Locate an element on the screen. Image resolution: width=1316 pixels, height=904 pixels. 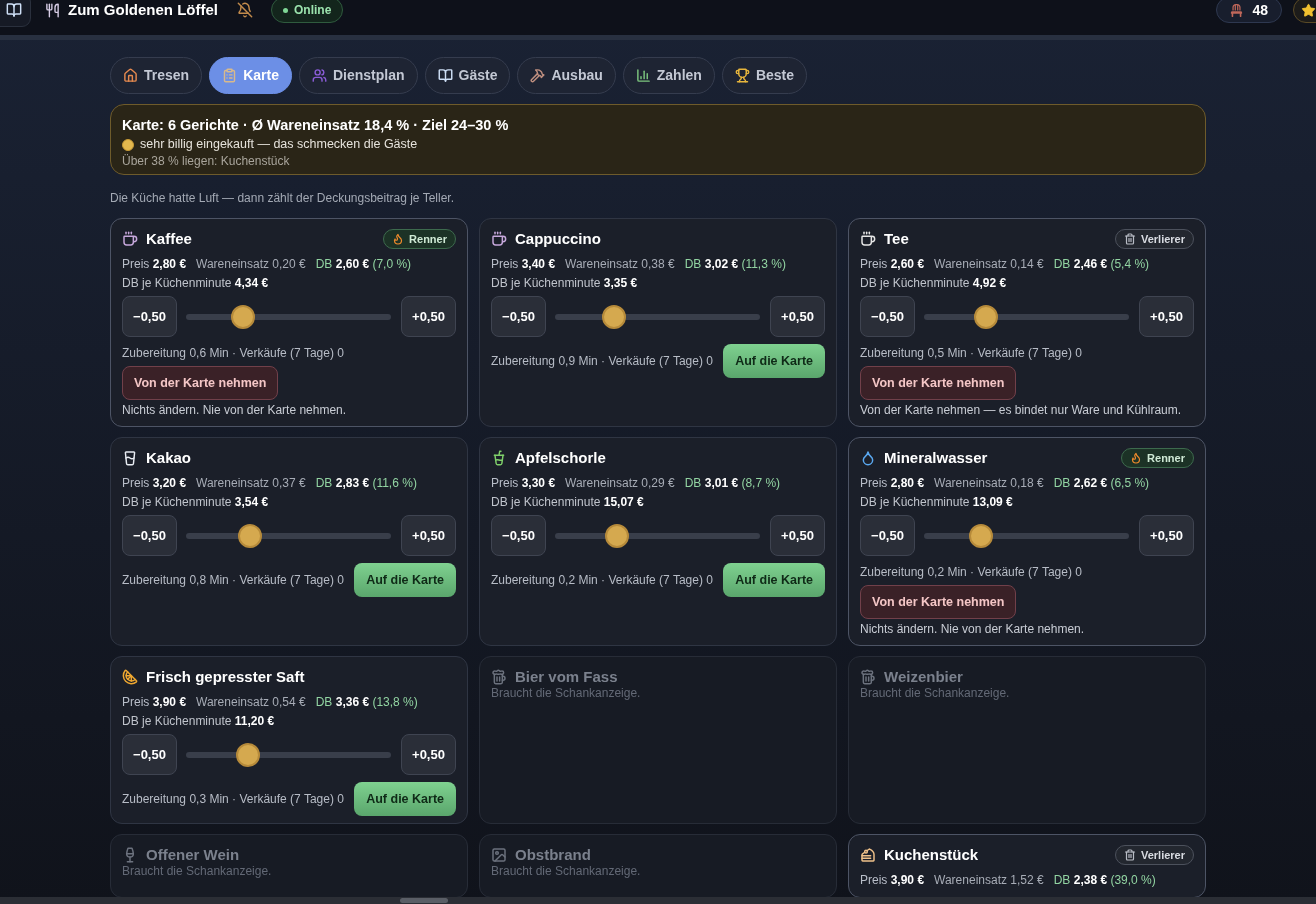
dish-name: Obstbrand is located at coordinates (553, 854).